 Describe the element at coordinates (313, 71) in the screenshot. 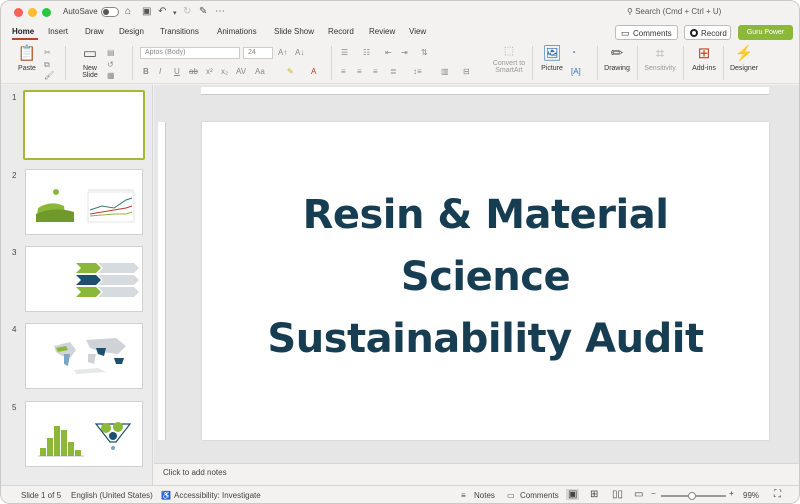

I see `font-color-icon: A` at that location.